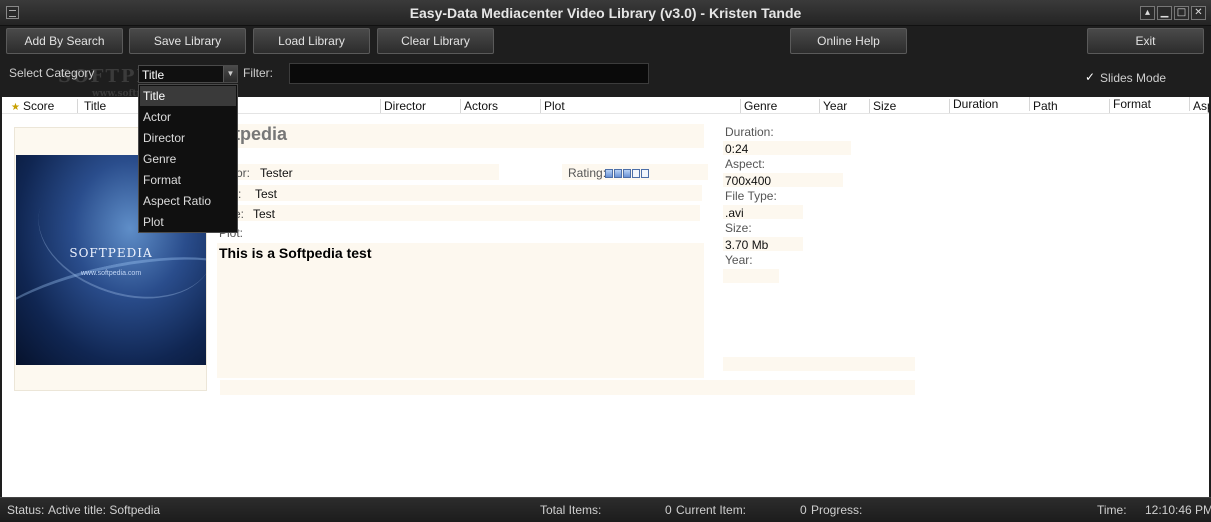 Image resolution: width=1211 pixels, height=522 pixels. Describe the element at coordinates (641, 106) in the screenshot. I see `column-header-plot: Plot` at that location.